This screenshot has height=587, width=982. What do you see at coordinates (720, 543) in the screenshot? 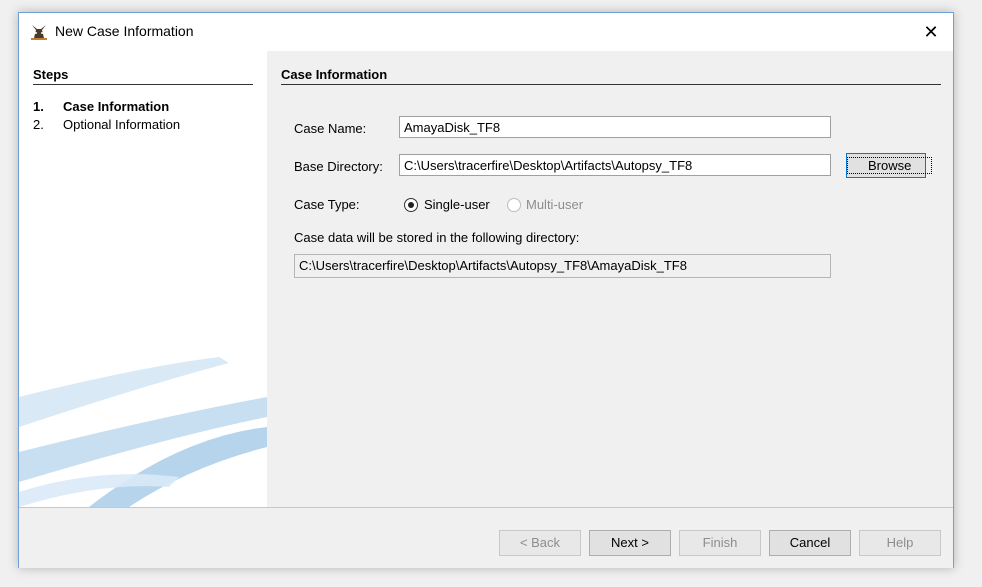
I see `finish-button: Finish` at bounding box center [720, 543].